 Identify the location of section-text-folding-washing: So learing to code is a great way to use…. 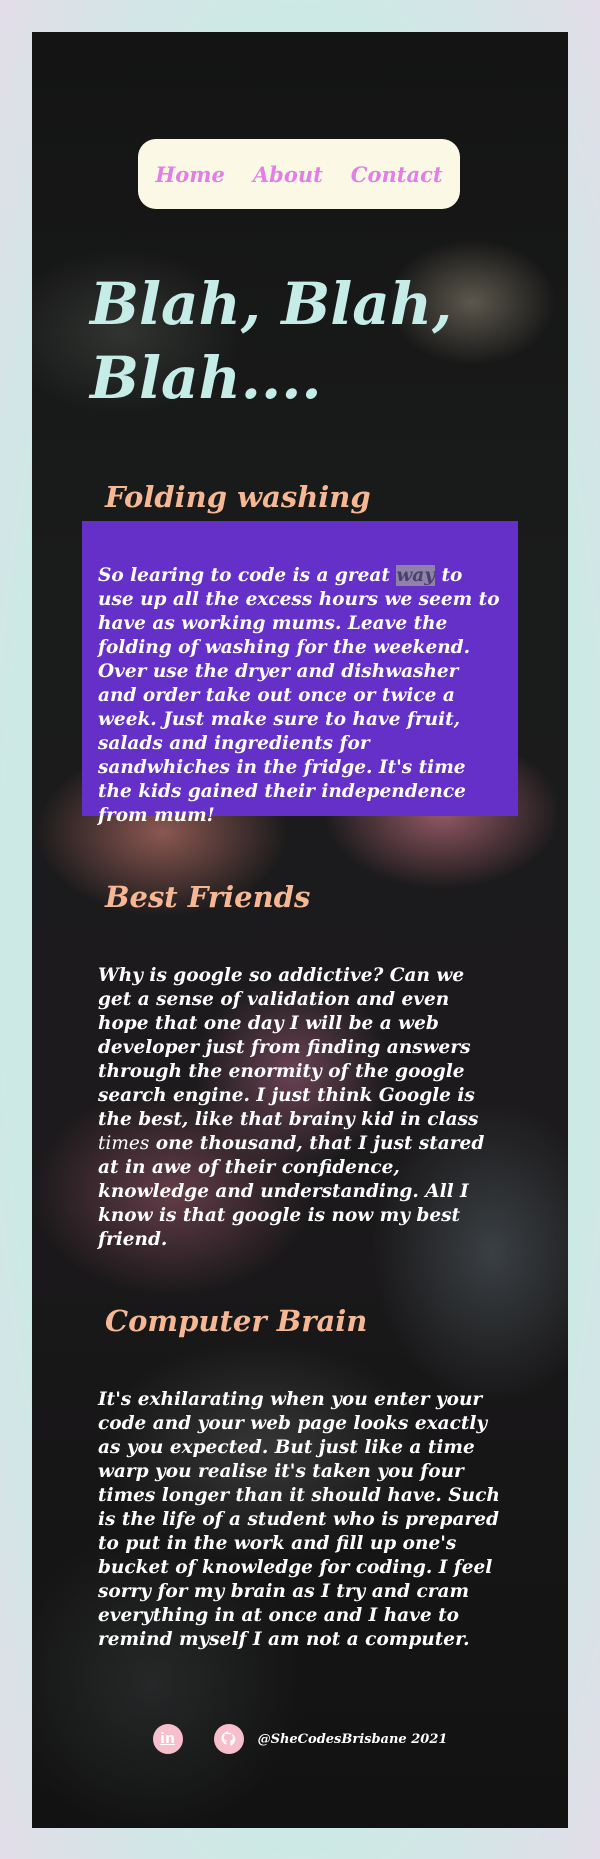
(299, 695).